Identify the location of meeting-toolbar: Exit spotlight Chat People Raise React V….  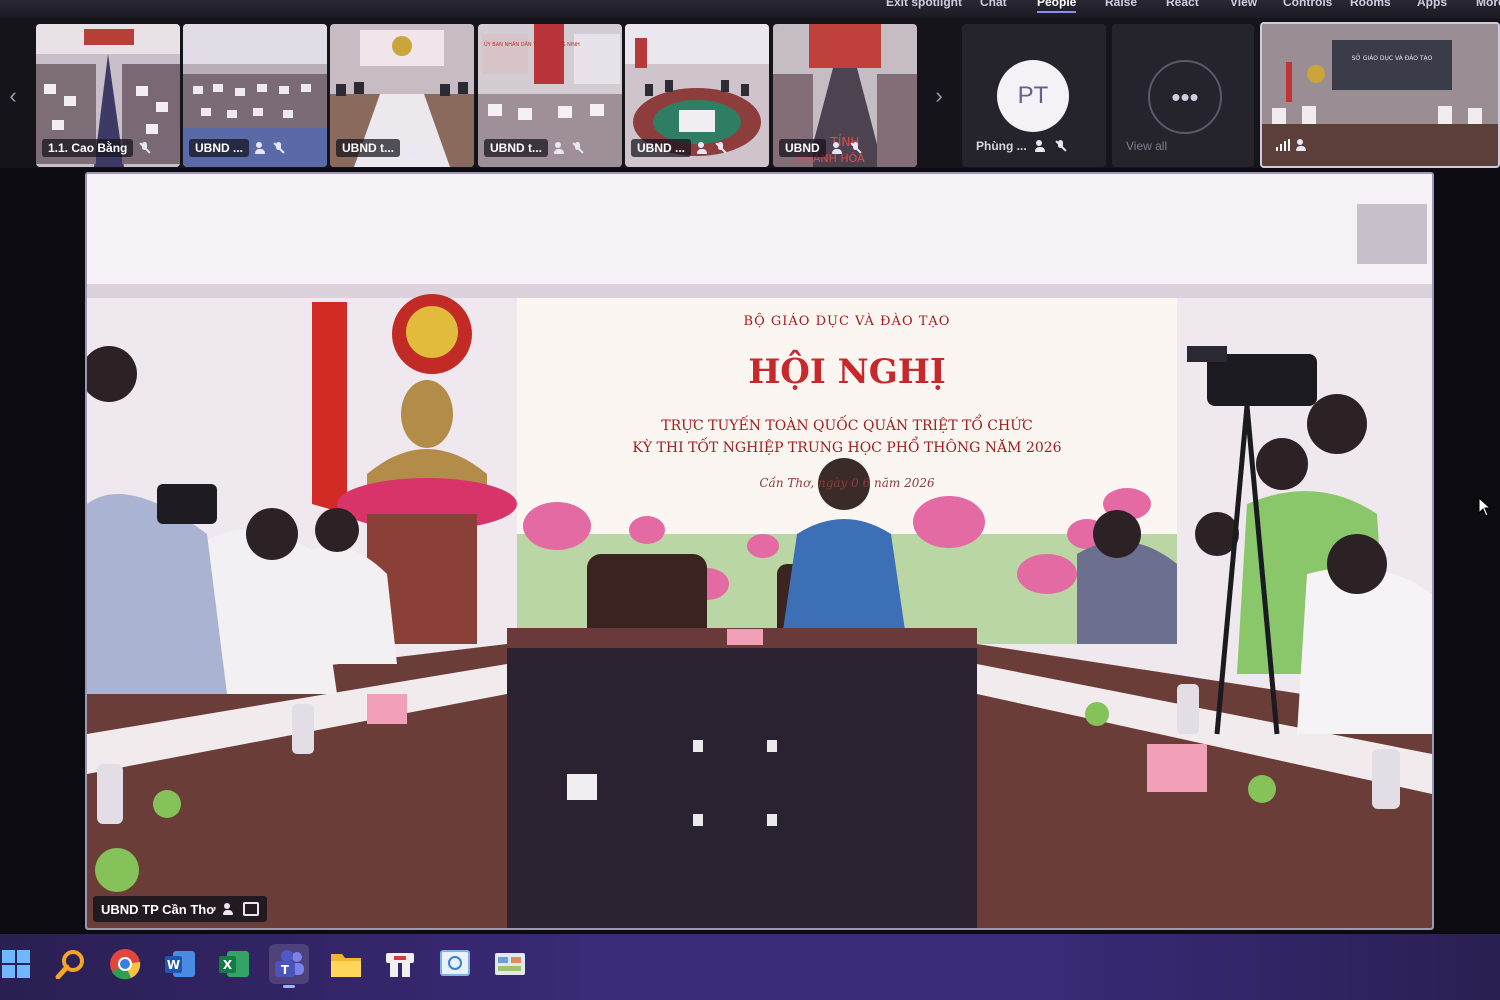
(750, 9).